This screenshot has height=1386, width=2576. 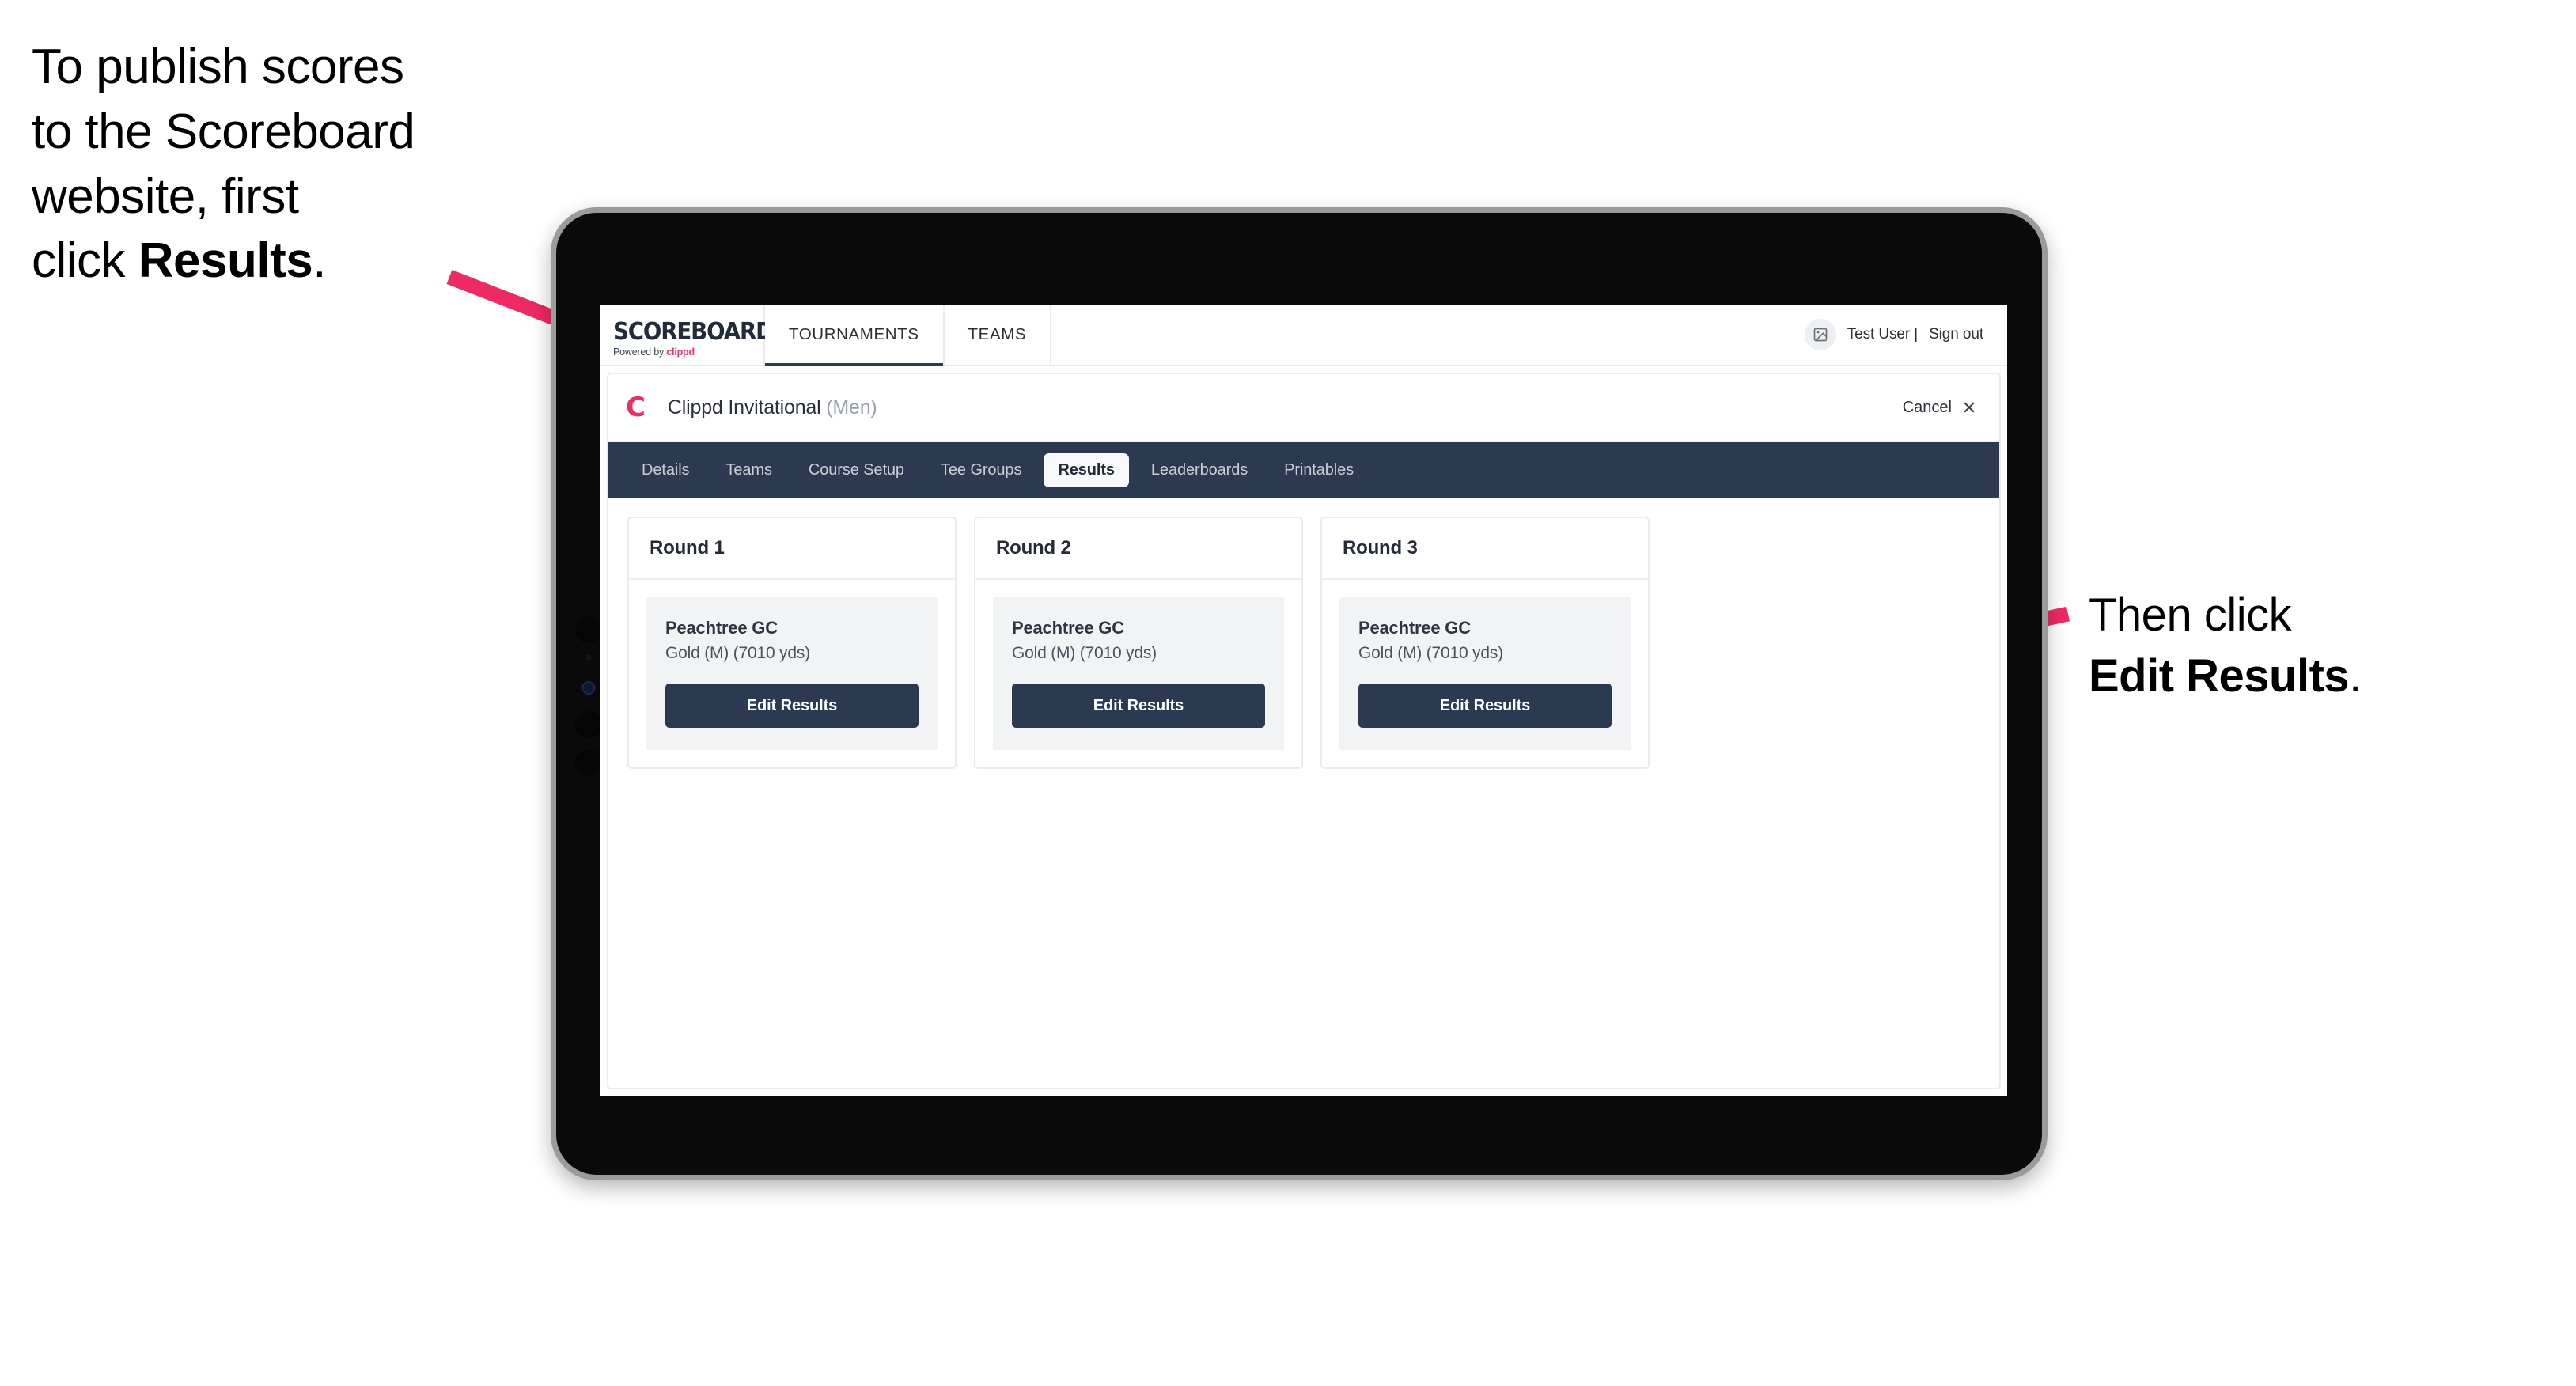 I want to click on annotation-right-line2-bold: Edit Results, so click(x=2219, y=675).